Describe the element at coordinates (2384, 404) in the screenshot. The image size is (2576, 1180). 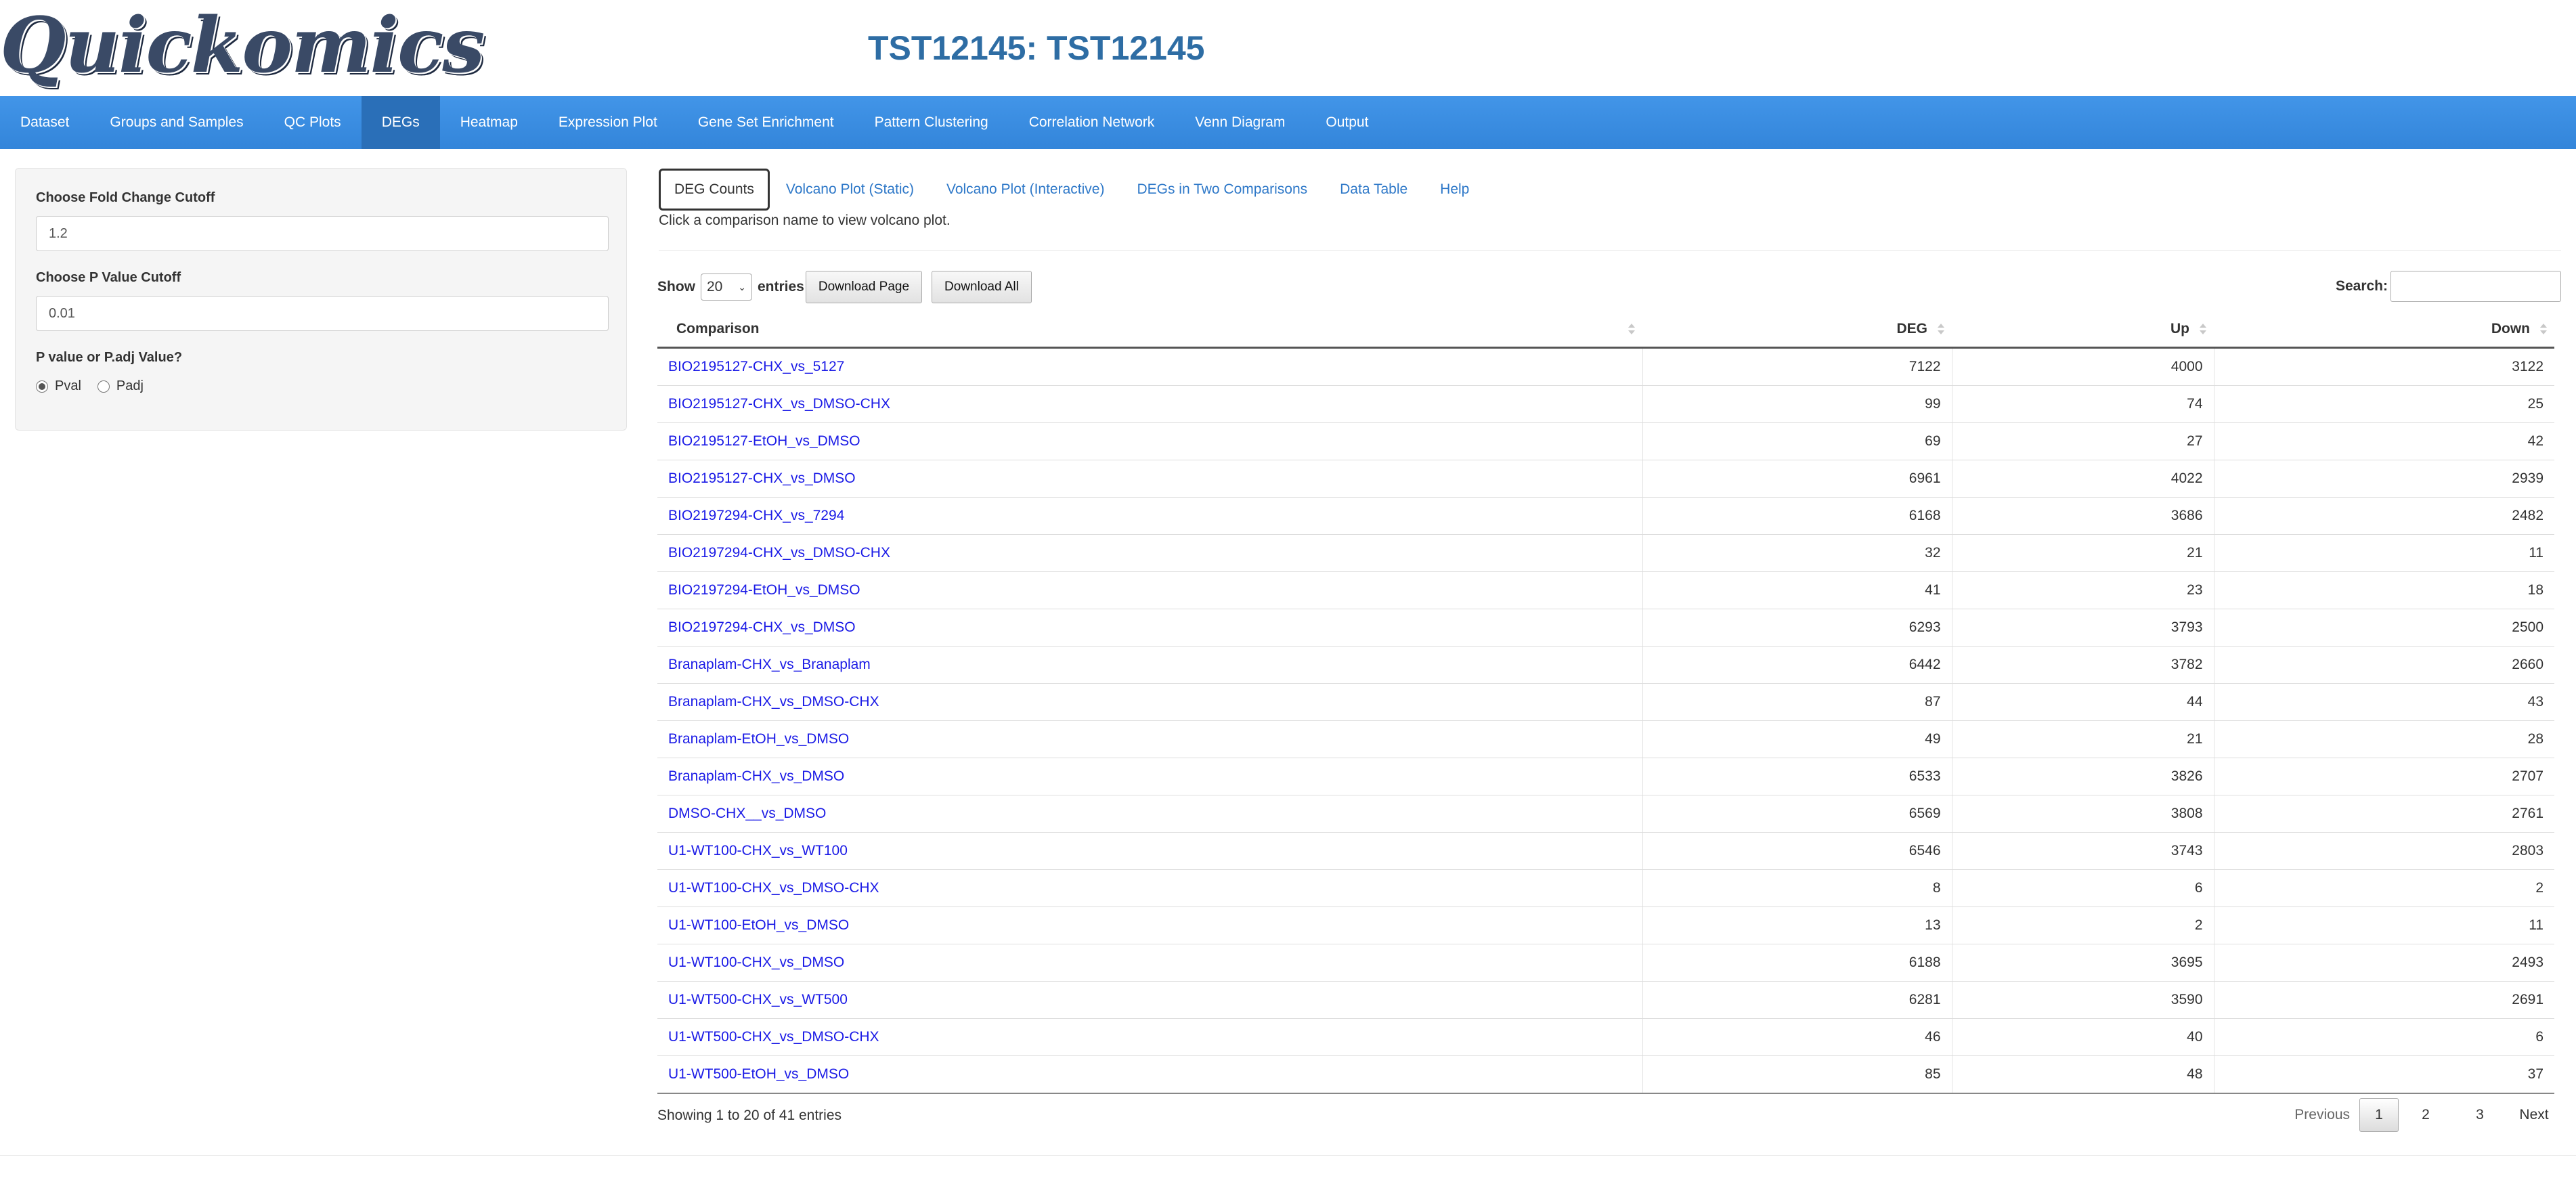
I see `cell-down: 25` at that location.